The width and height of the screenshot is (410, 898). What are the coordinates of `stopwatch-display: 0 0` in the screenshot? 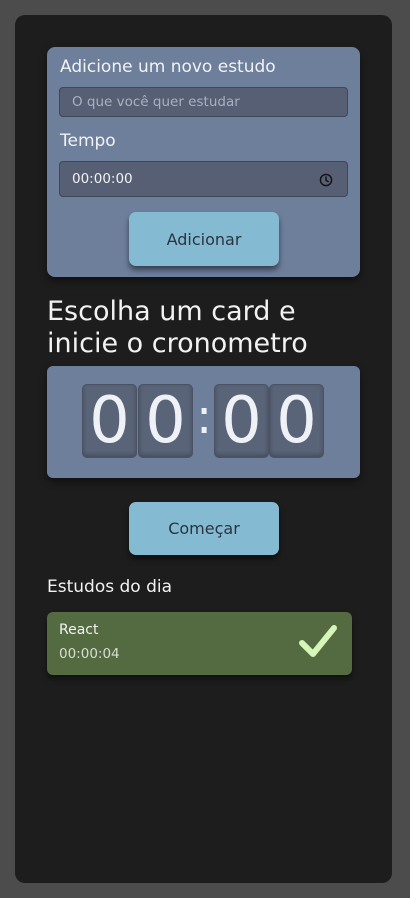 It's located at (203, 422).